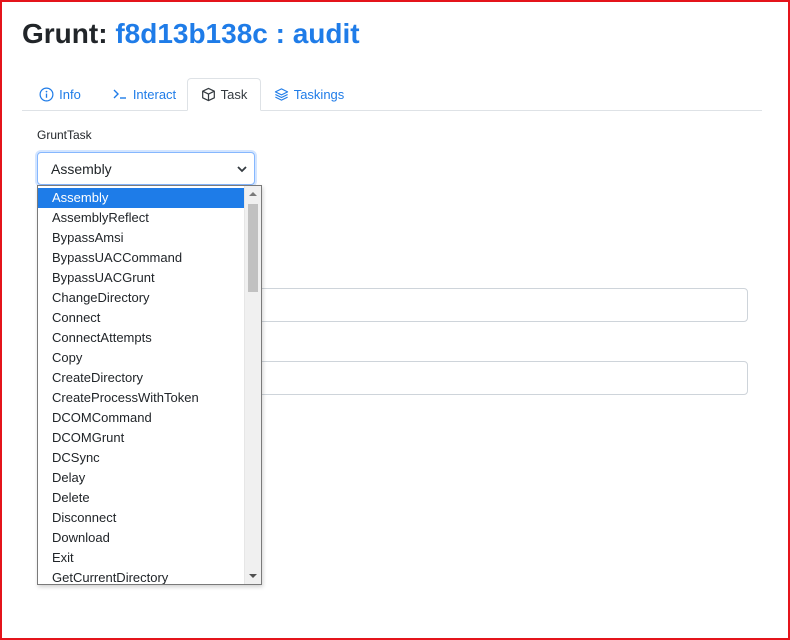 This screenshot has height=640, width=790. Describe the element at coordinates (392, 94) in the screenshot. I see `tab-bar: Info Interact Task Taskings` at that location.